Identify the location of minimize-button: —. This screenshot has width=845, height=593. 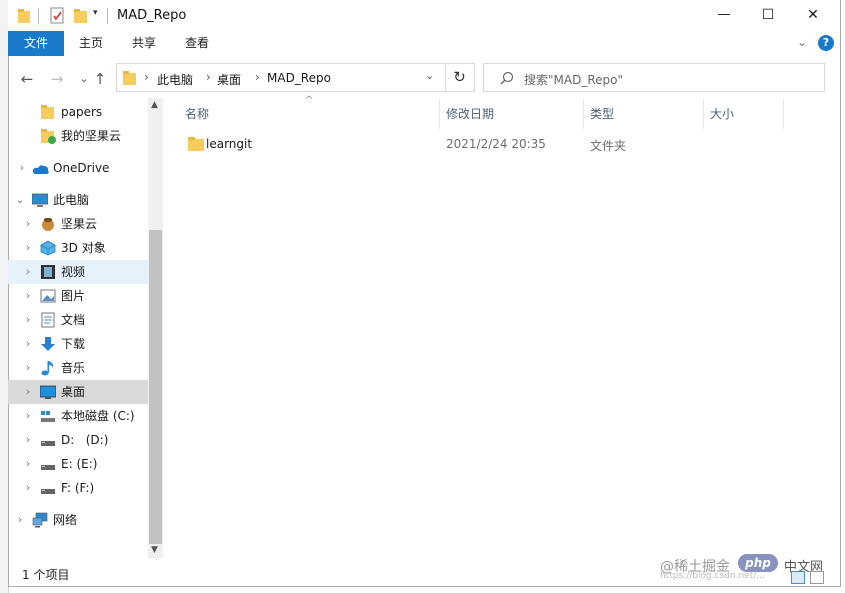
(724, 15).